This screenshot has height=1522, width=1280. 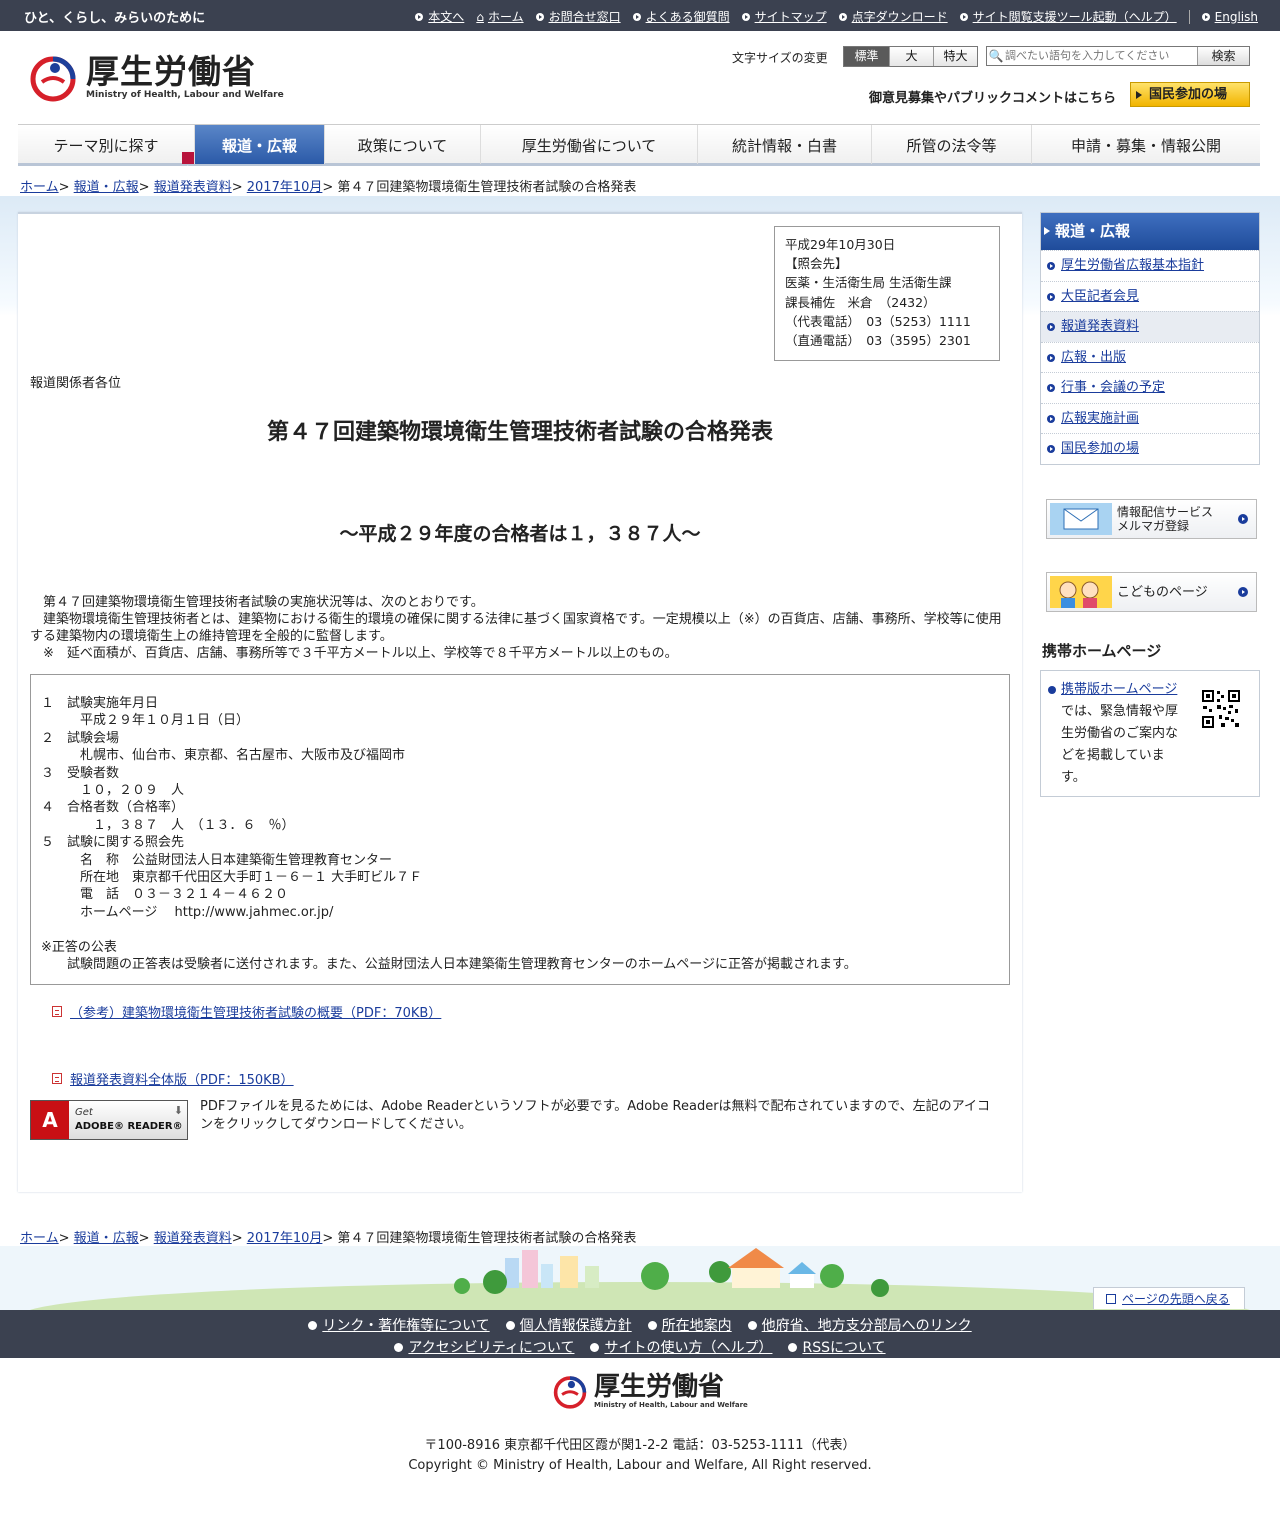 What do you see at coordinates (588, 144) in the screenshot?
I see `tab-about: 厚生労働省について` at bounding box center [588, 144].